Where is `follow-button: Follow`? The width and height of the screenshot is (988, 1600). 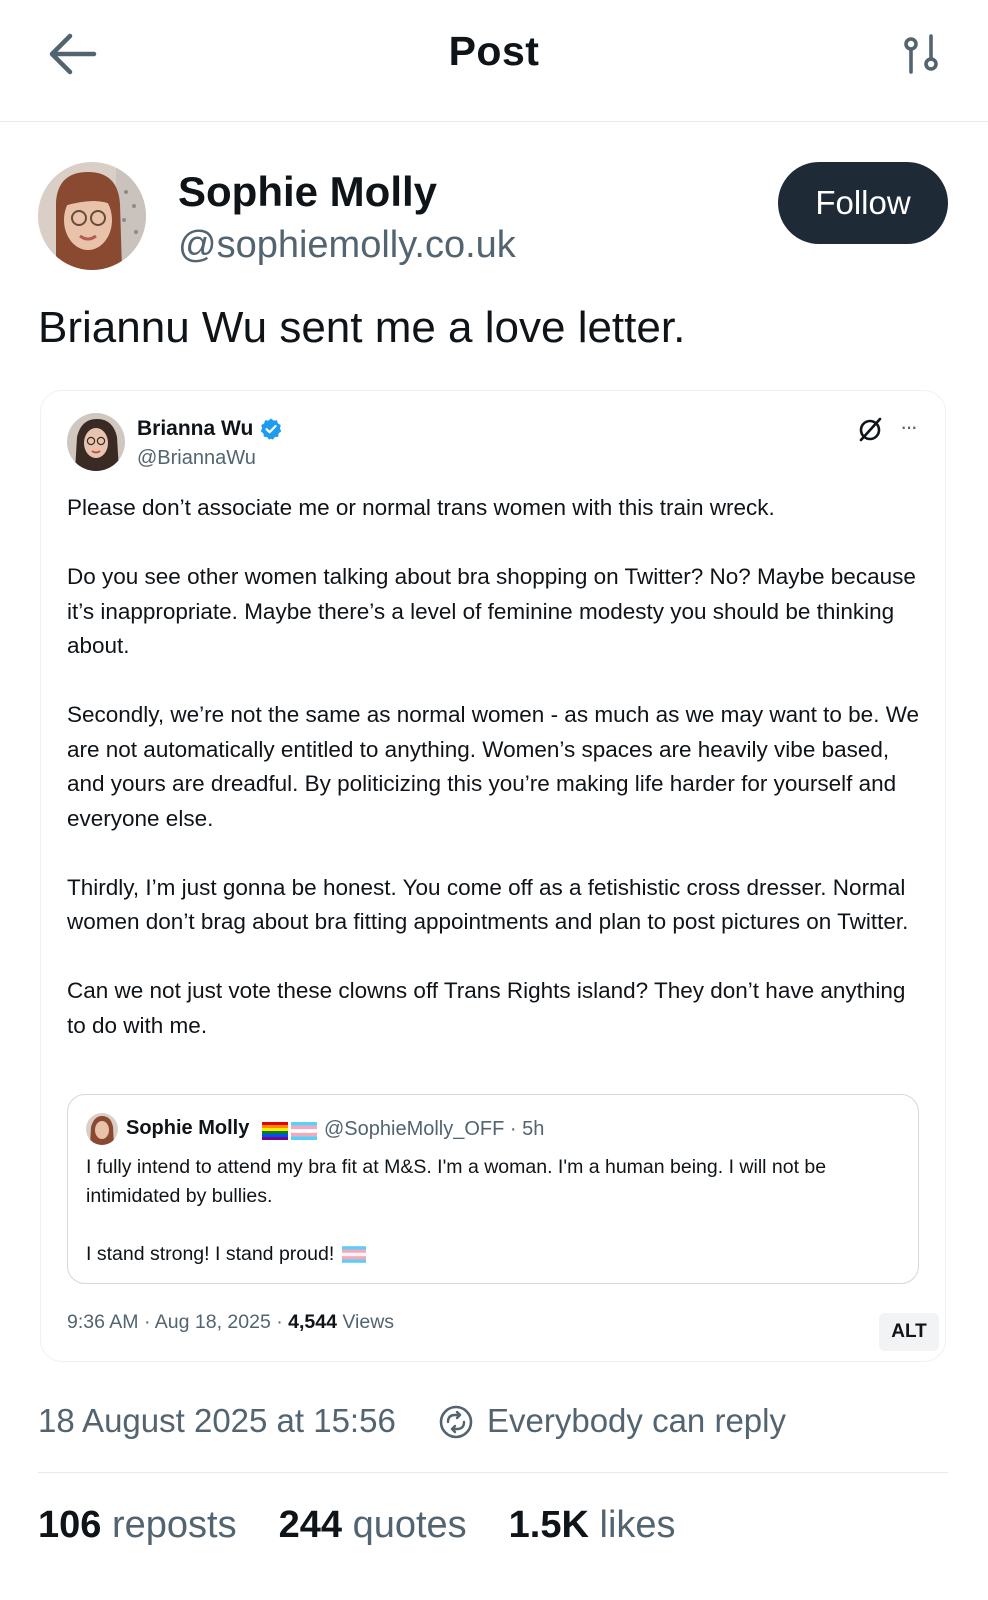 follow-button: Follow is located at coordinates (863, 203).